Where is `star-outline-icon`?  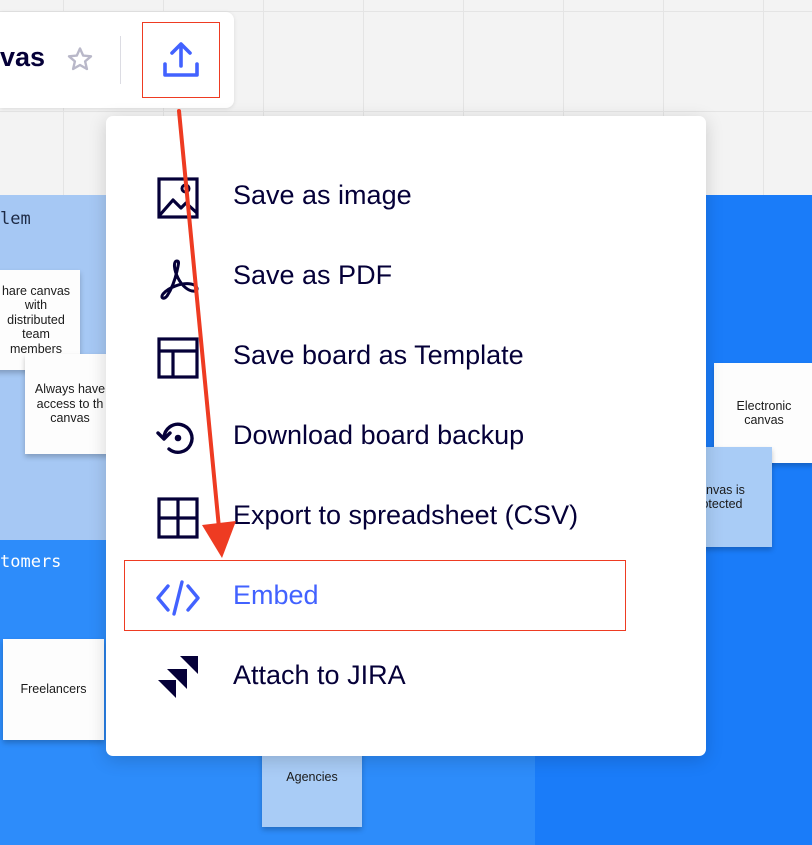 star-outline-icon is located at coordinates (80, 59).